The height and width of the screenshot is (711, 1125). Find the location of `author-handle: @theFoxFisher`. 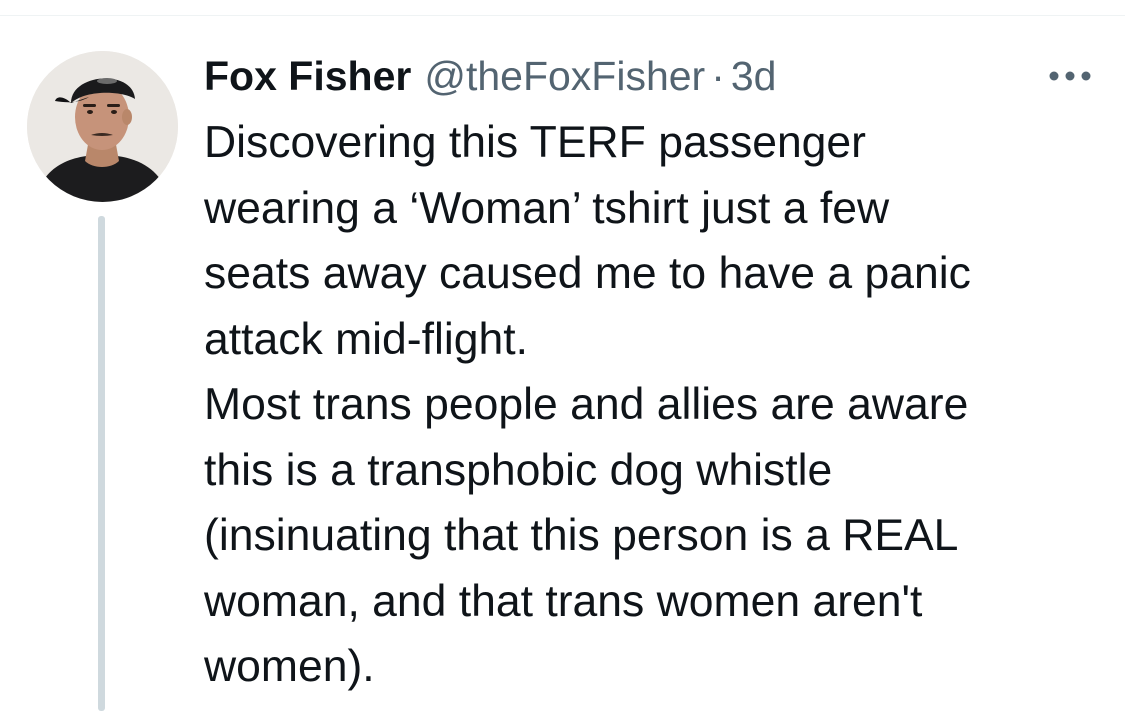

author-handle: @theFoxFisher is located at coordinates (564, 76).